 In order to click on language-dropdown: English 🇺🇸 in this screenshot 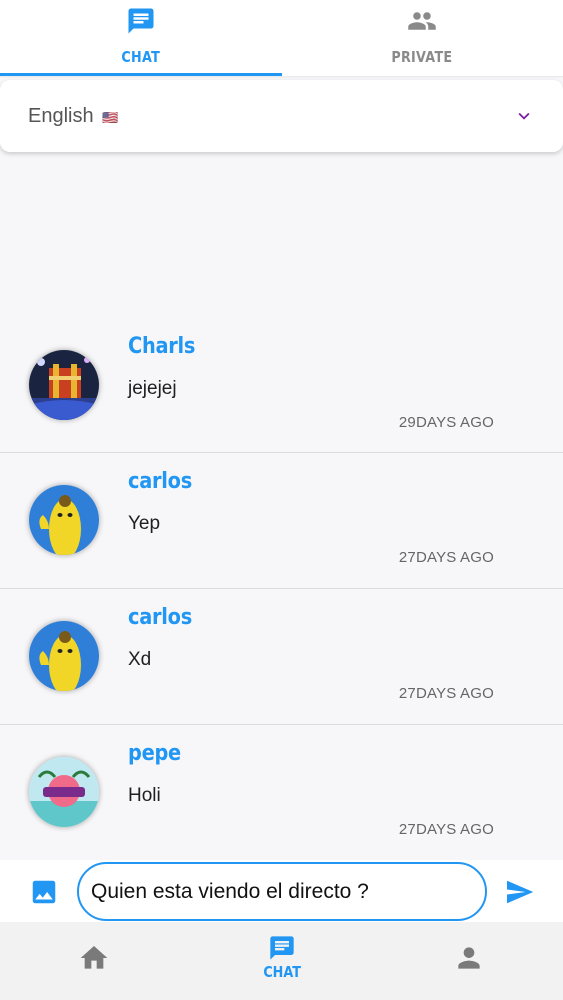, I will do `click(281, 116)`.